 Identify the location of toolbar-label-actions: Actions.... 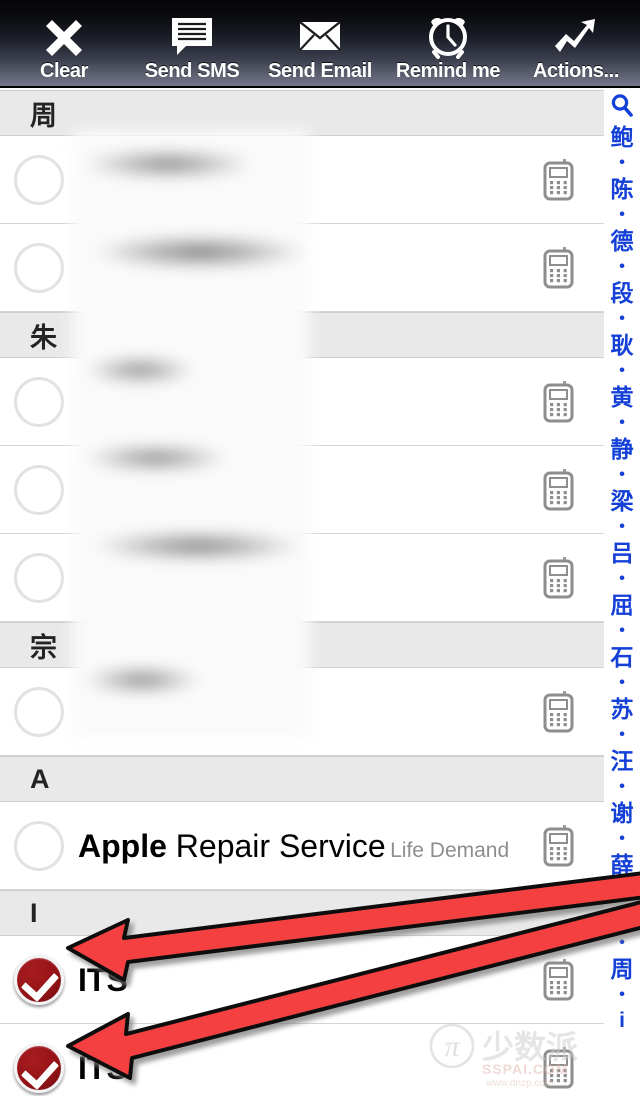
(575, 71).